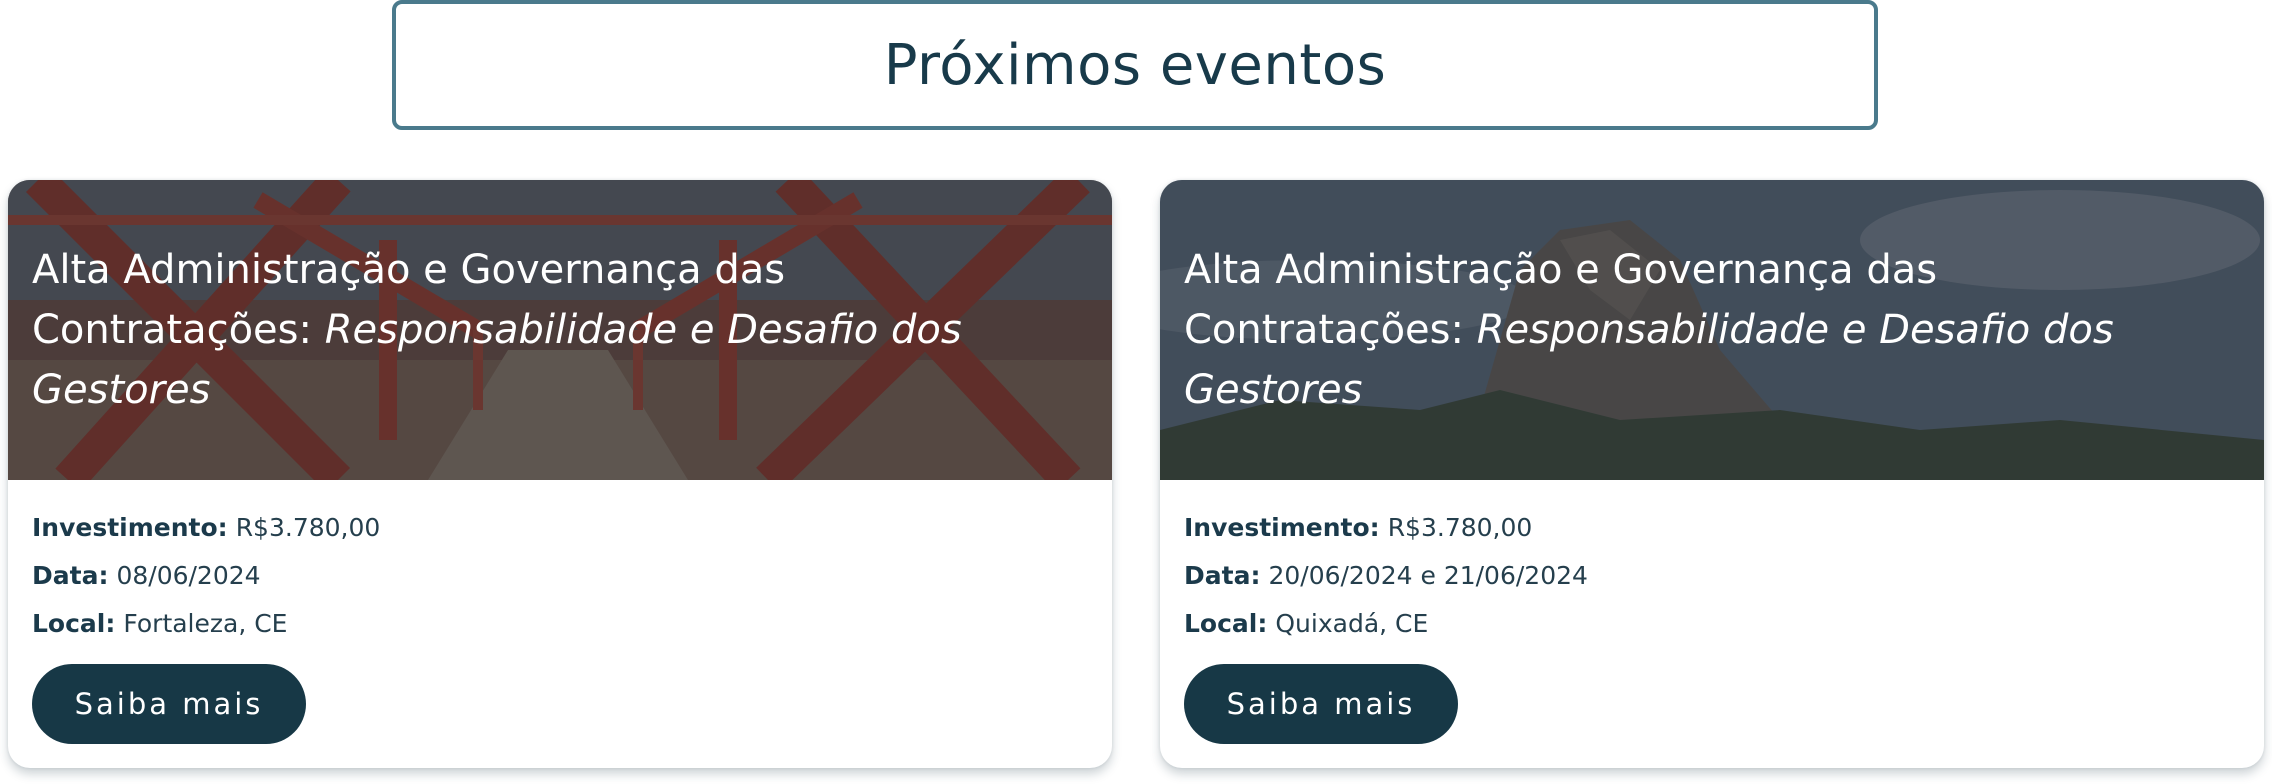  I want to click on section-title-box: Próximos eventos, so click(1135, 65).